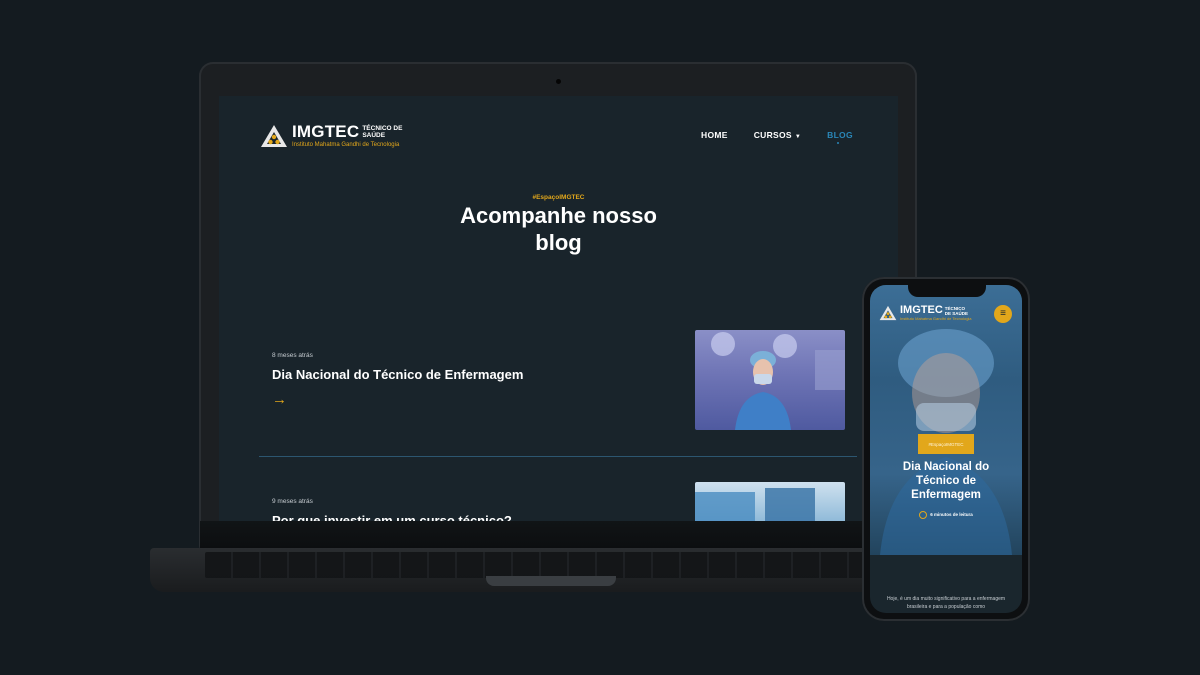  I want to click on laptop-camera, so click(558, 81).